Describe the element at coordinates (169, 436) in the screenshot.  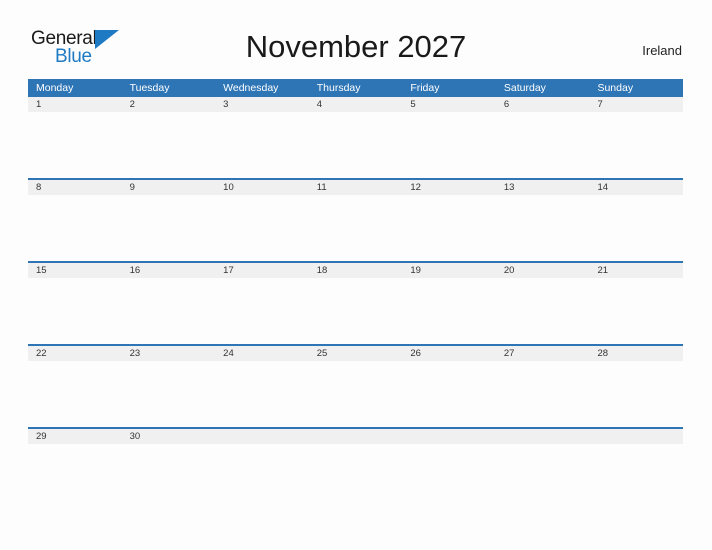
I see `day-cell-number: 30` at that location.